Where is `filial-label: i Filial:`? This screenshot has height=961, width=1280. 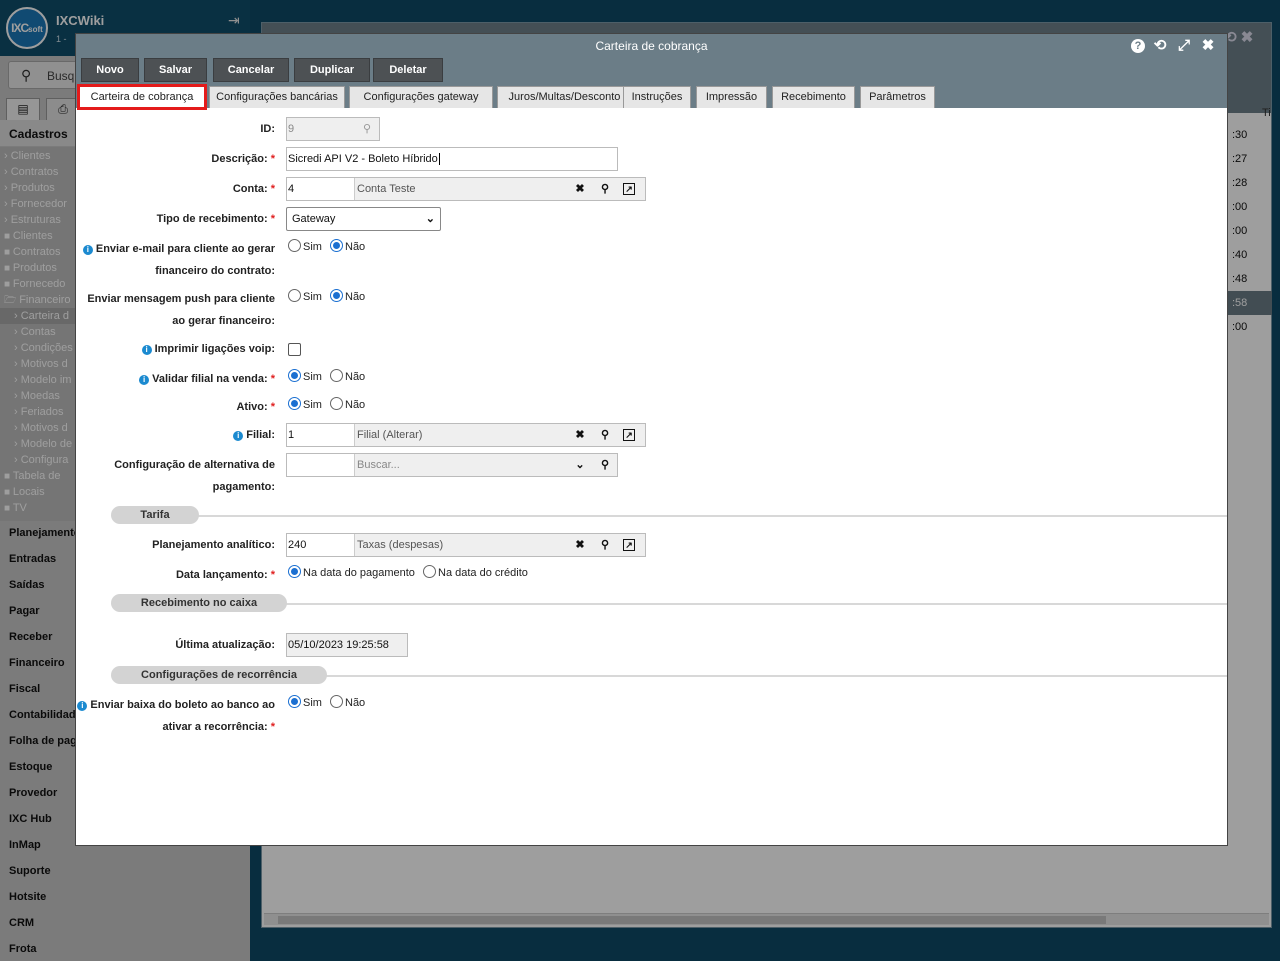 filial-label: i Filial: is located at coordinates (254, 435).